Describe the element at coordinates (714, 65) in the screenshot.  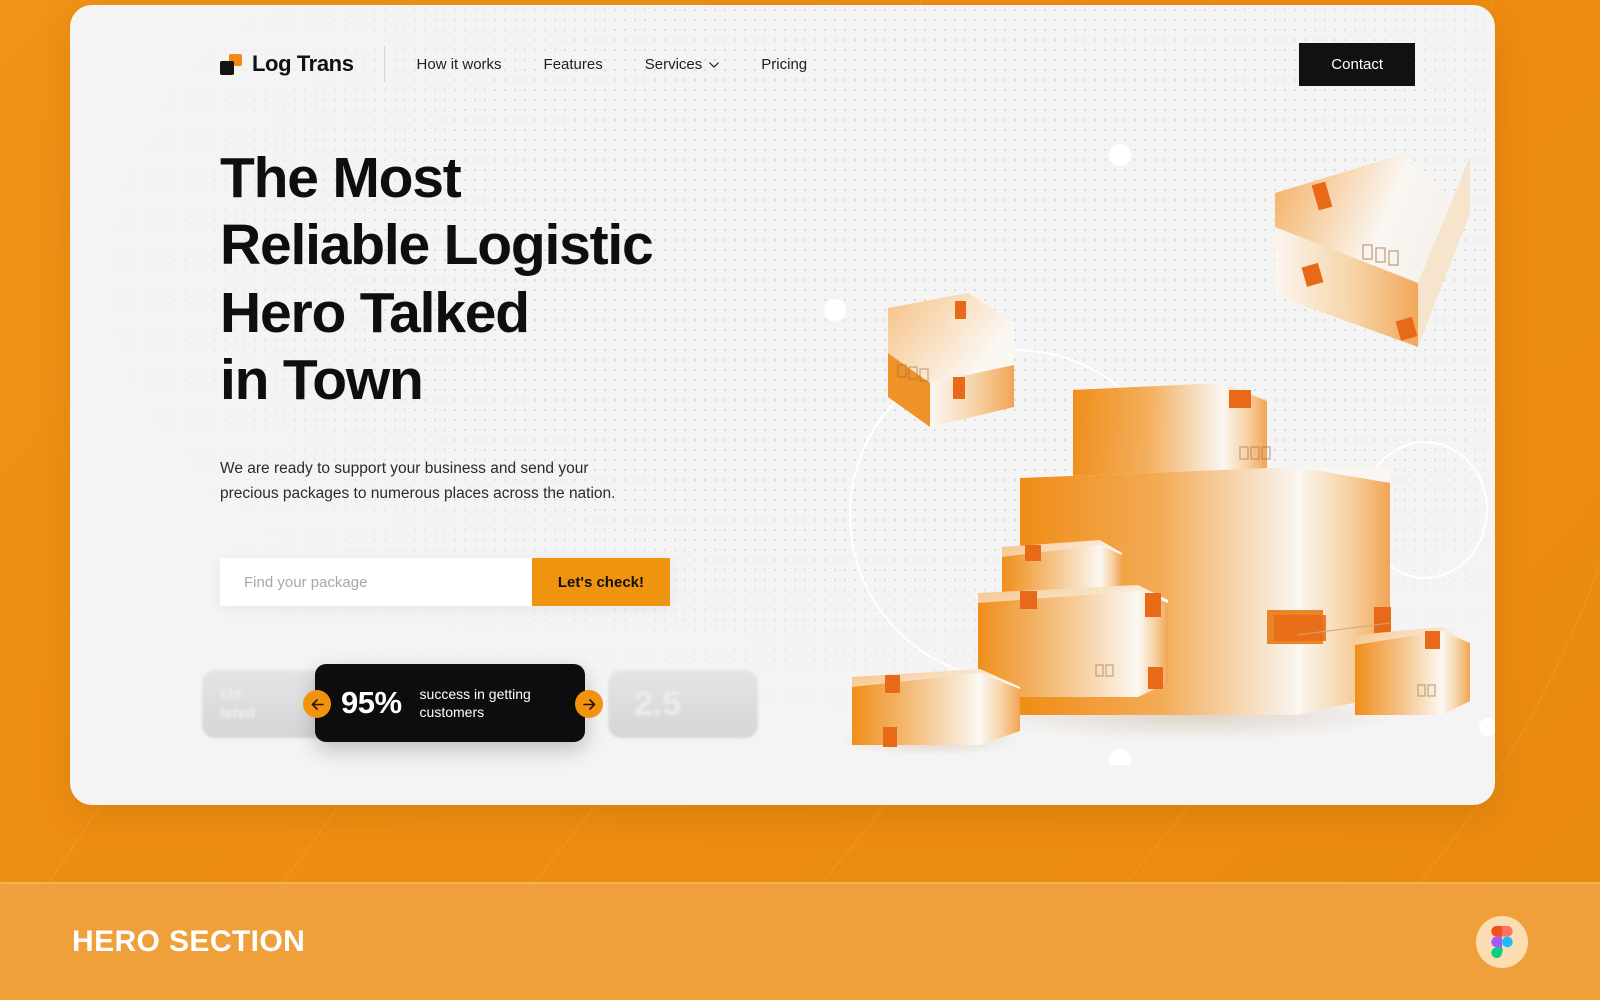
I see `chevron-down-icon` at that location.